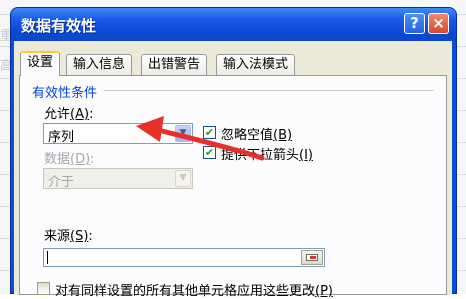 This screenshot has height=299, width=466. Describe the element at coordinates (260, 155) in the screenshot. I see `in-cell-dropdown-label-text: 提供下拉箭头` at that location.